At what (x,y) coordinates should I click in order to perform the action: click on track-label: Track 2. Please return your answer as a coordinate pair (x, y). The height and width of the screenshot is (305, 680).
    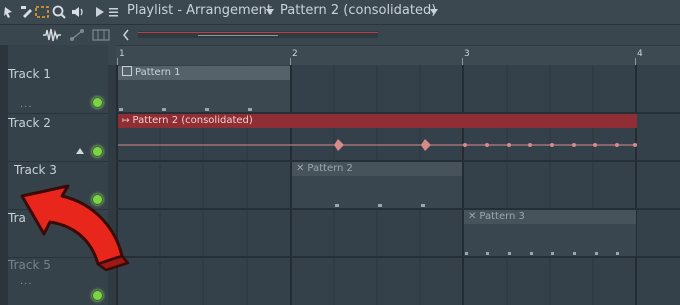
    Looking at the image, I should click on (29, 123).